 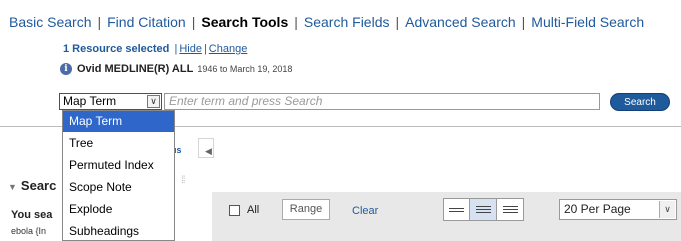 What do you see at coordinates (118, 165) in the screenshot?
I see `dropdown-option-permuted-index: Permuted Index` at bounding box center [118, 165].